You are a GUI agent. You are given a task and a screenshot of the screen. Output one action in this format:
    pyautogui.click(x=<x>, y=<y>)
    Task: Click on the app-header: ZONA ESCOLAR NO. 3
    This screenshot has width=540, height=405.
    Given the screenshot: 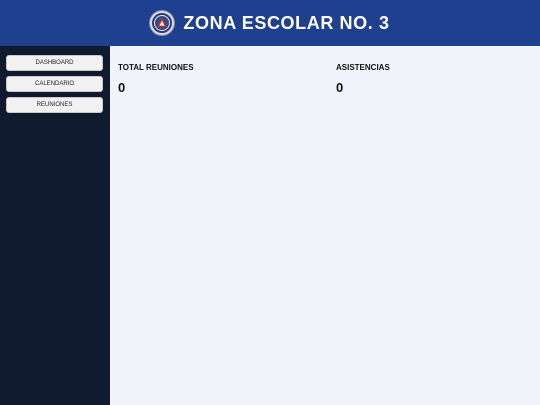 What is the action you would take?
    pyautogui.click(x=270, y=23)
    